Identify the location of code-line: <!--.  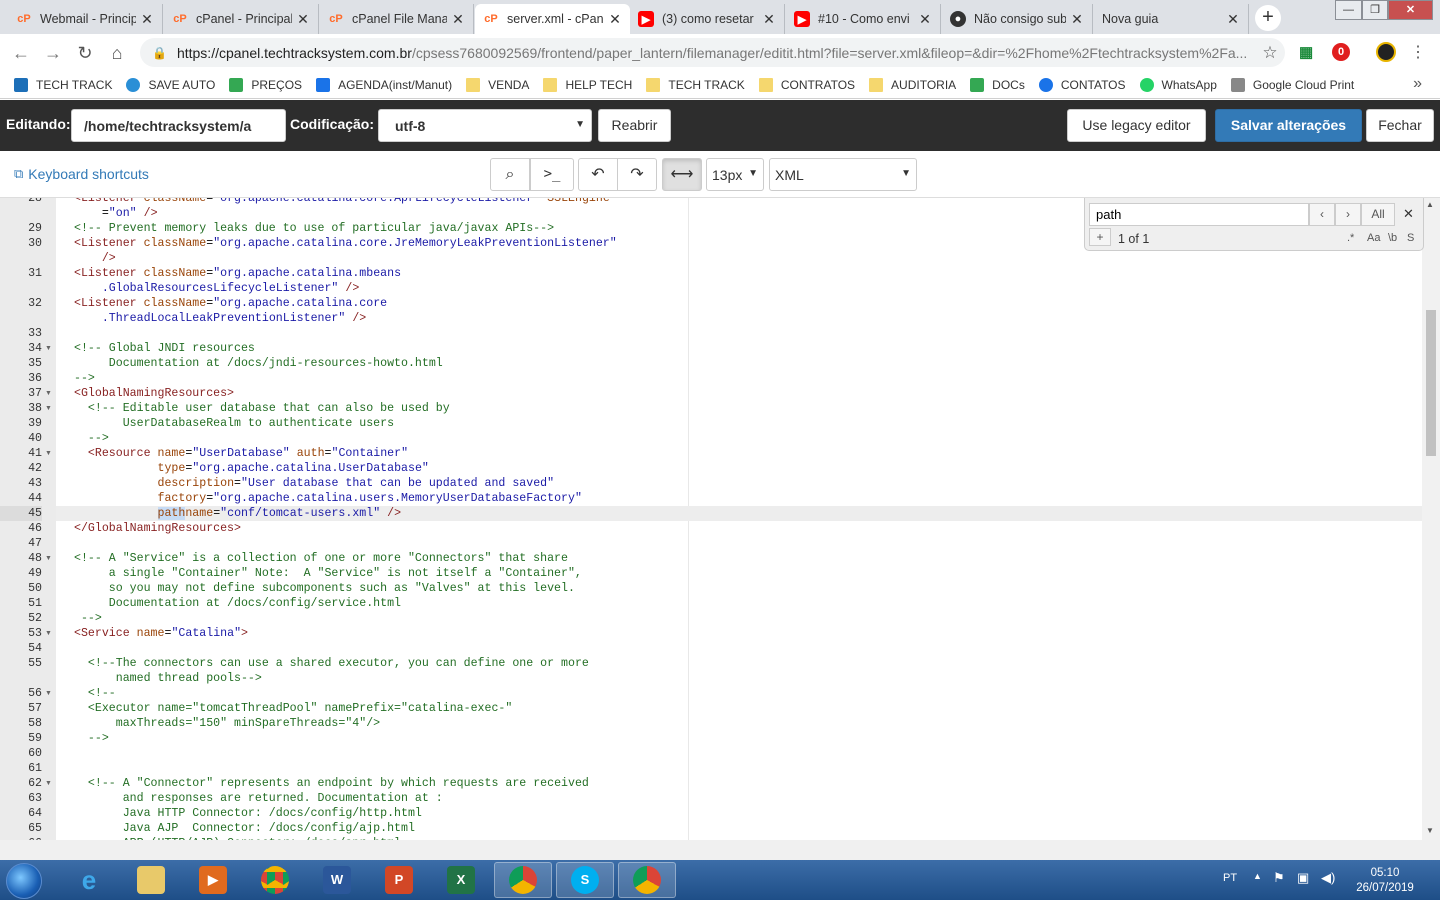
(95, 693).